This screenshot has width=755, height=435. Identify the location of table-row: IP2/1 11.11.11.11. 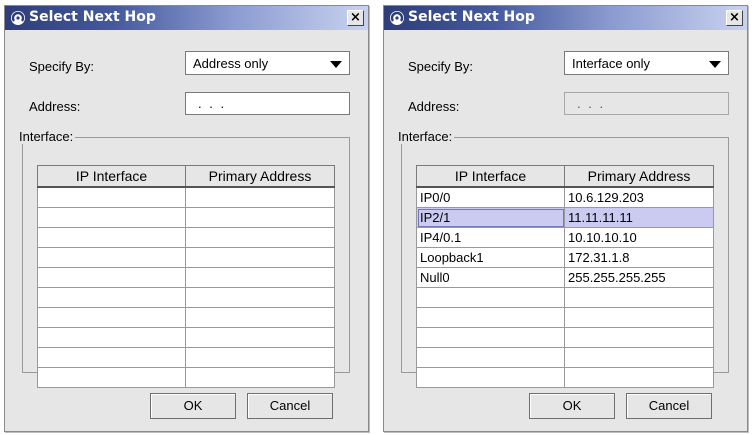
(565, 217).